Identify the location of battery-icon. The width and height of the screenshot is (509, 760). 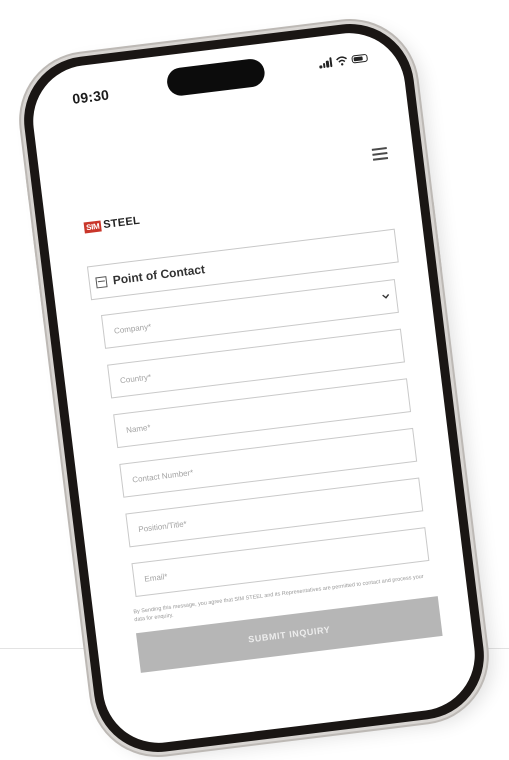
(360, 58).